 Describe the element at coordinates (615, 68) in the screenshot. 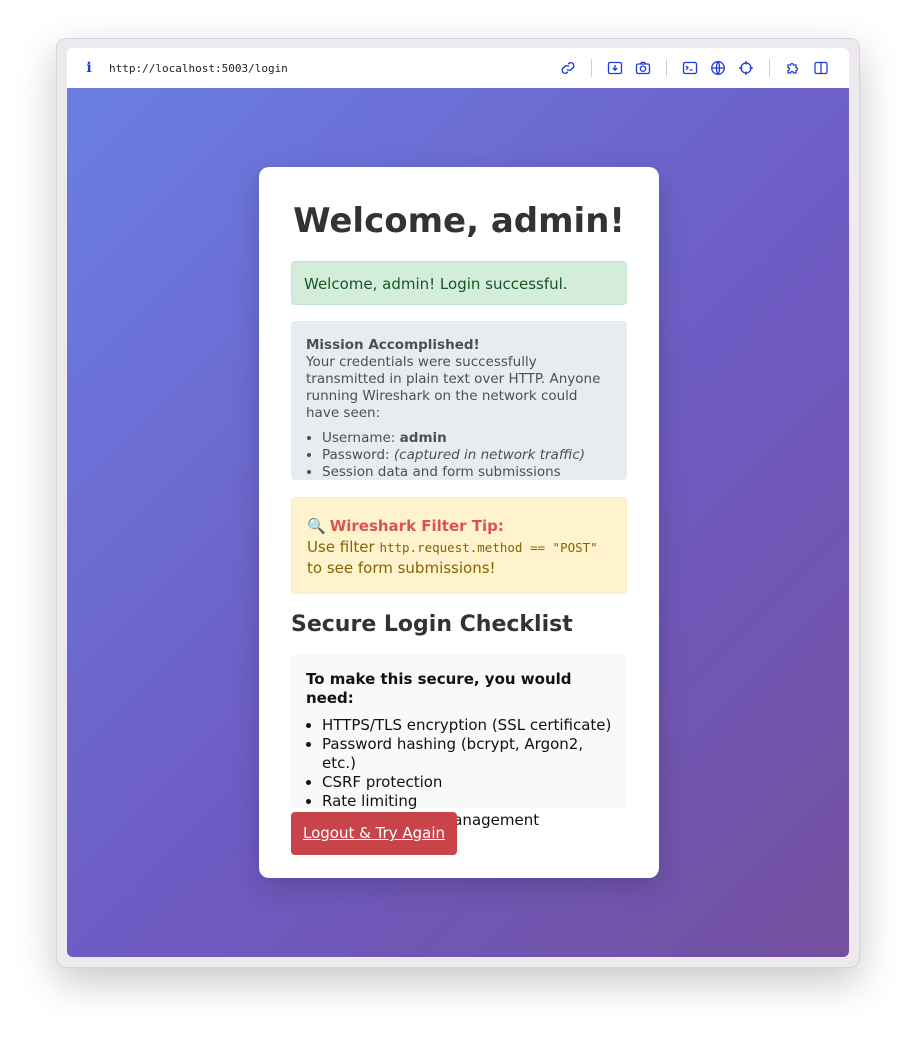

I see `download-screenshot-icon` at that location.